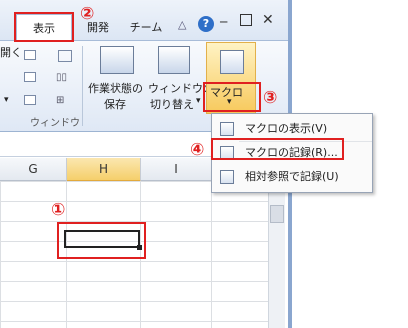  What do you see at coordinates (197, 150) in the screenshot?
I see `annotation-number-4: ④` at bounding box center [197, 150].